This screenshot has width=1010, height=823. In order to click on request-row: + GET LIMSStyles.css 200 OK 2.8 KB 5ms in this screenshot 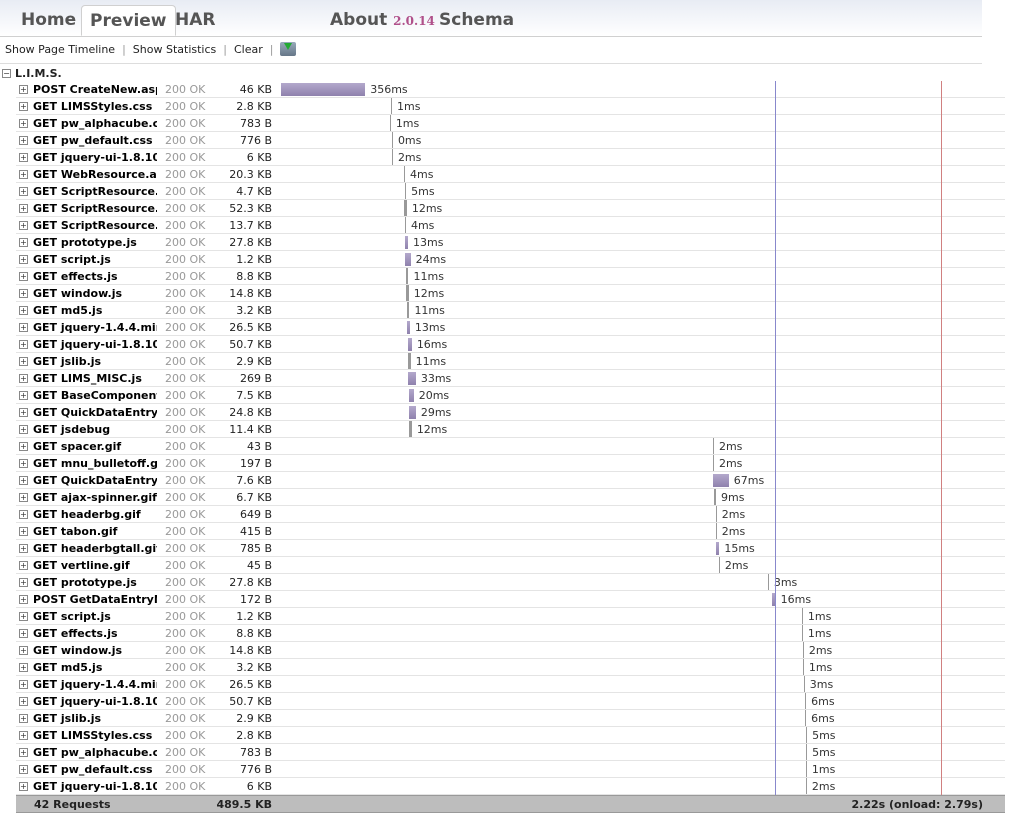, I will do `click(510, 735)`.